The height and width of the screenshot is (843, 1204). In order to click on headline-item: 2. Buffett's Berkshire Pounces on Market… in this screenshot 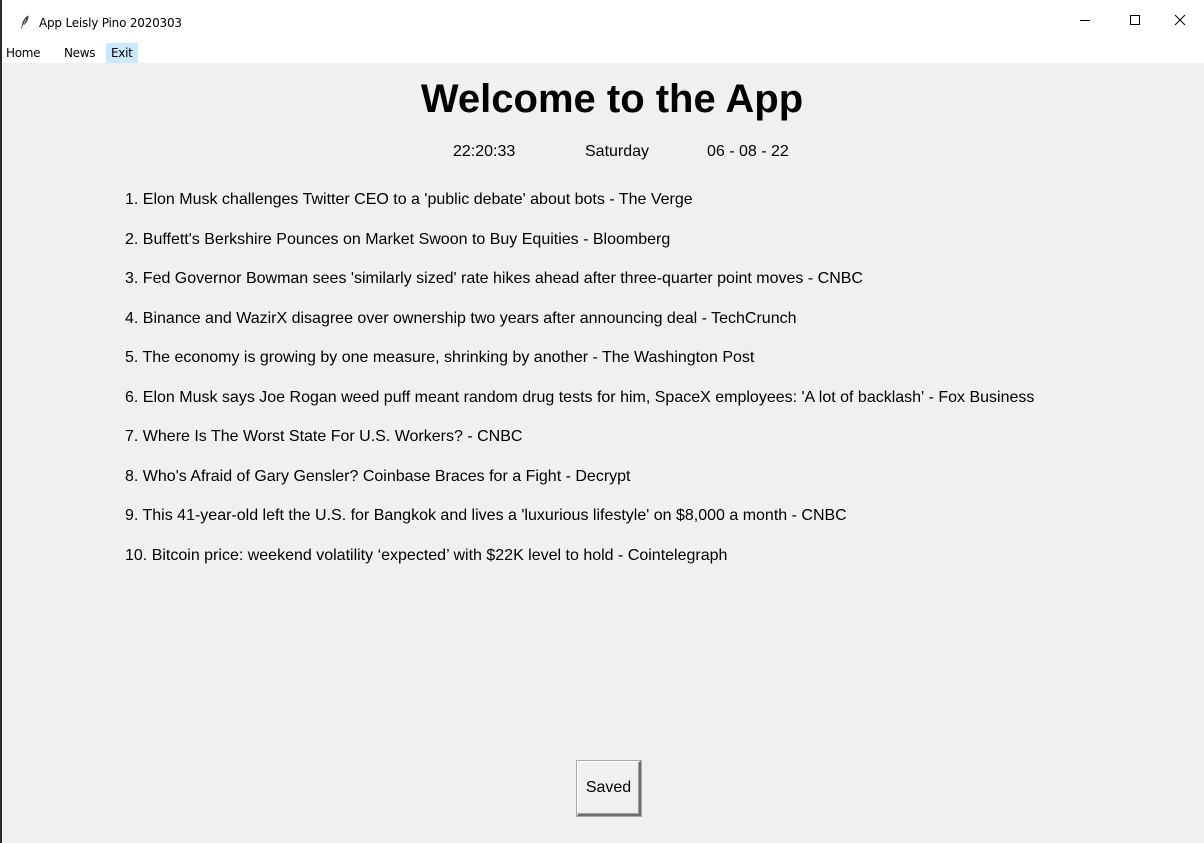, I will do `click(398, 239)`.